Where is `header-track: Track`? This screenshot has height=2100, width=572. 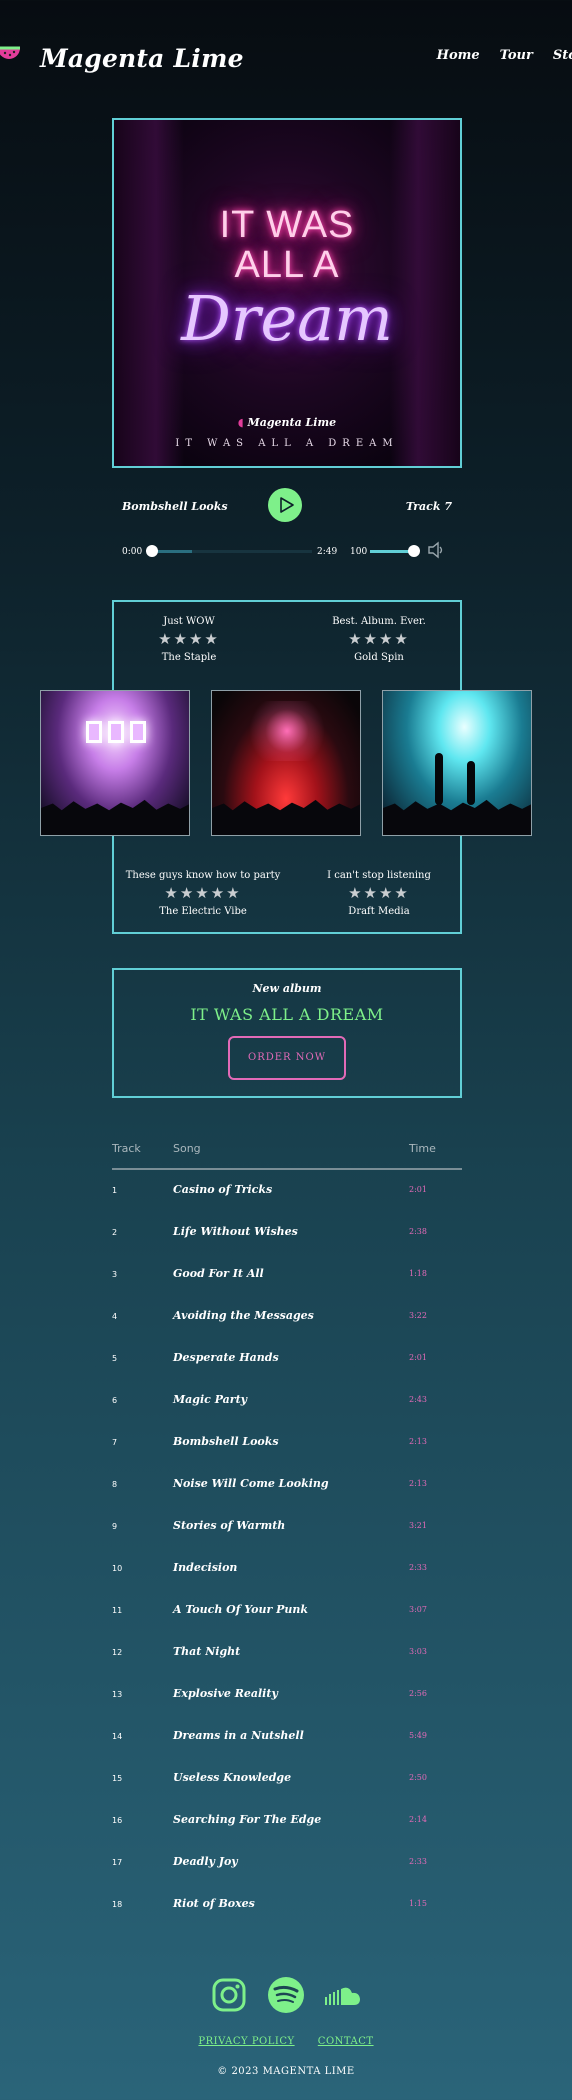
header-track: Track is located at coordinates (126, 1148).